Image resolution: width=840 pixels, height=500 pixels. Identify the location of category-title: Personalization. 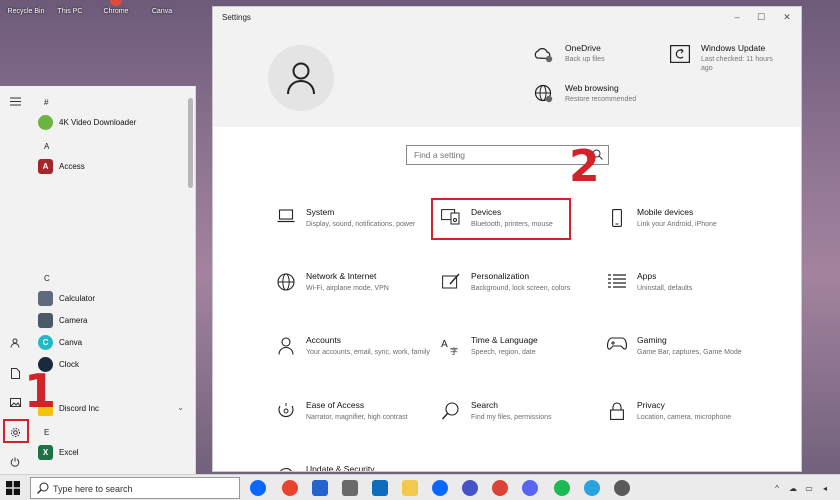
(500, 276).